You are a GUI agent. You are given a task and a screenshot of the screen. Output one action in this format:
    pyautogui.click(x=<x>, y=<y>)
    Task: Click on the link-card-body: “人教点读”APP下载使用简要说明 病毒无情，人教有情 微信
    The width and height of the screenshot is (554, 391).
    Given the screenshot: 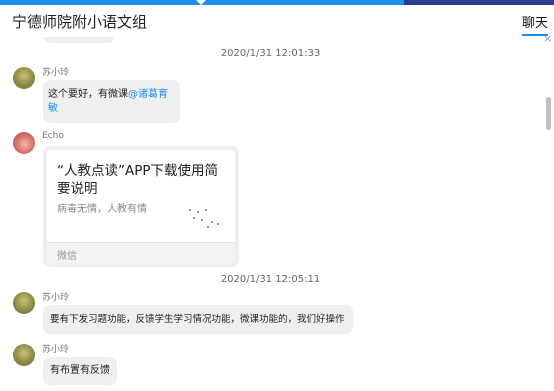 What is the action you would take?
    pyautogui.click(x=141, y=206)
    